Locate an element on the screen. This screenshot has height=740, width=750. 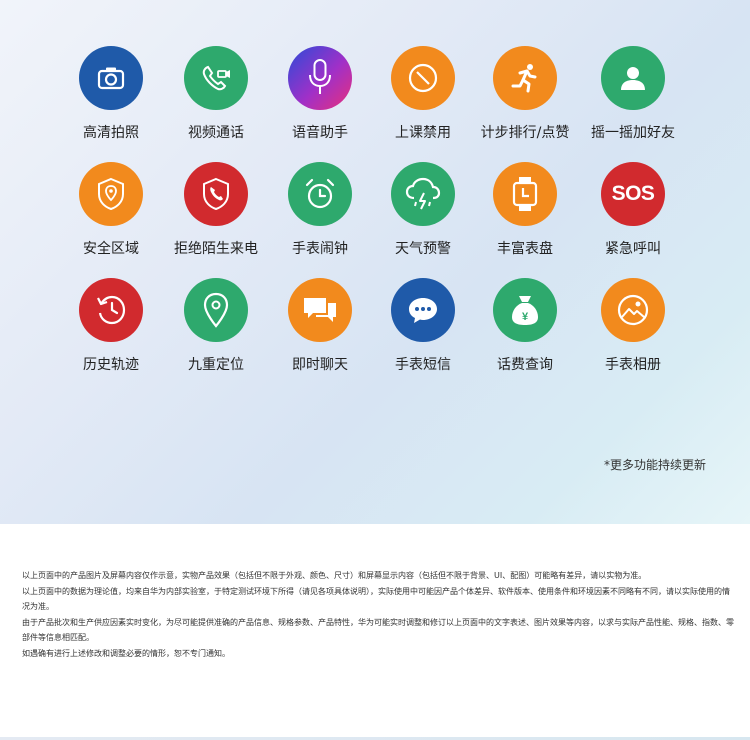
feature-label: 摇一摇加好友 is located at coordinates (633, 133).